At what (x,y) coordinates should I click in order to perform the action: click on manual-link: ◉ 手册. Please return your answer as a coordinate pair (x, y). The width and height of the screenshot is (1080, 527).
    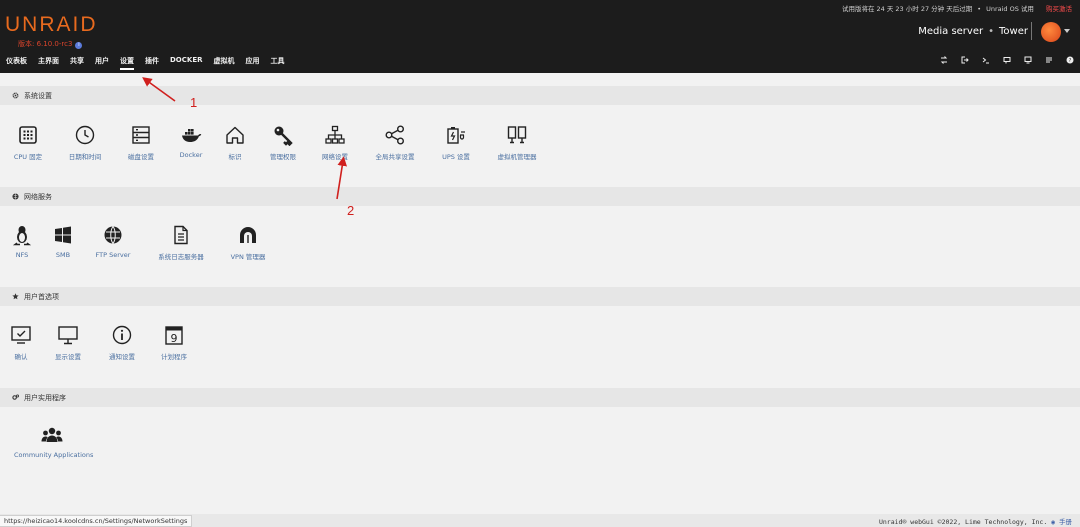
    Looking at the image, I should click on (1061, 522).